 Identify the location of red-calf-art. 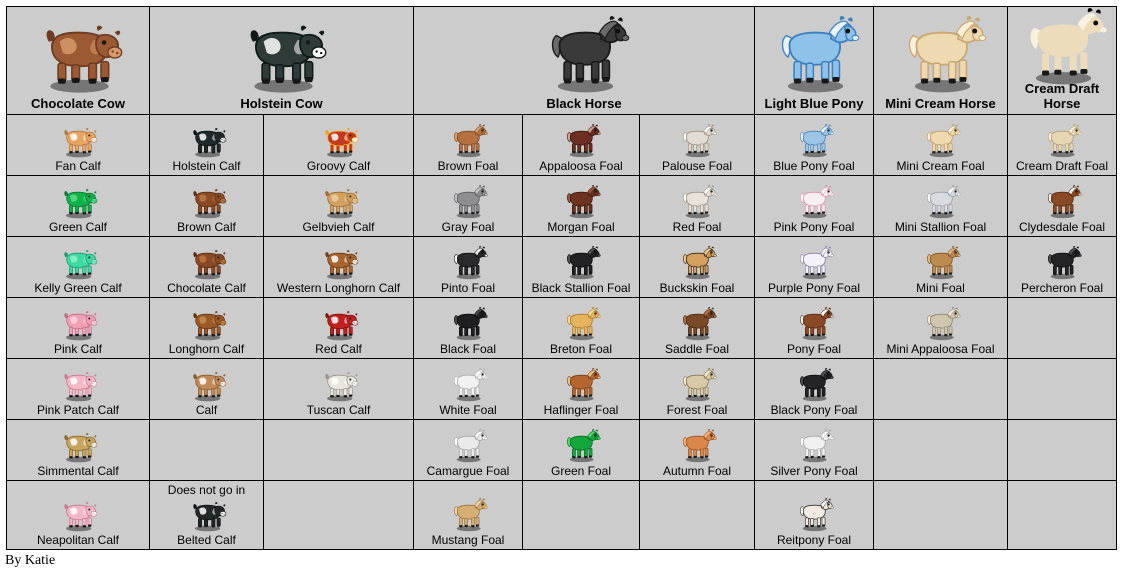
(338, 320).